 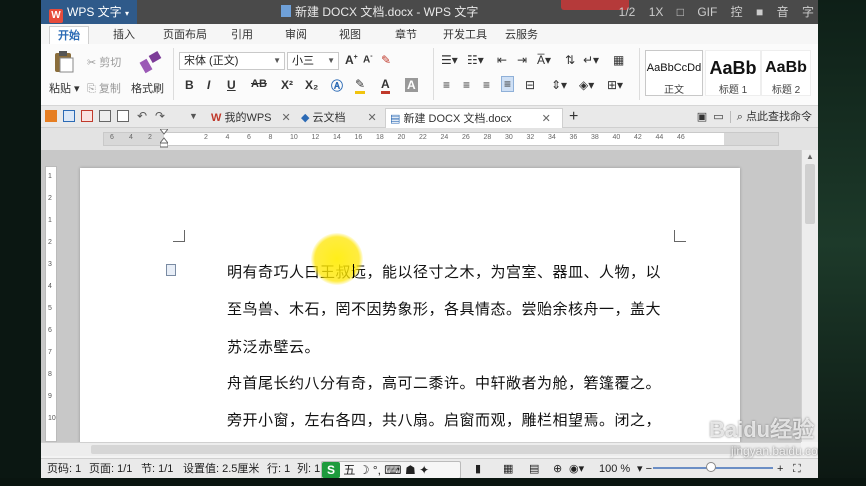 What do you see at coordinates (89, 12) in the screenshot?
I see `app-menu-button: W WPS 文字 ▾` at bounding box center [89, 12].